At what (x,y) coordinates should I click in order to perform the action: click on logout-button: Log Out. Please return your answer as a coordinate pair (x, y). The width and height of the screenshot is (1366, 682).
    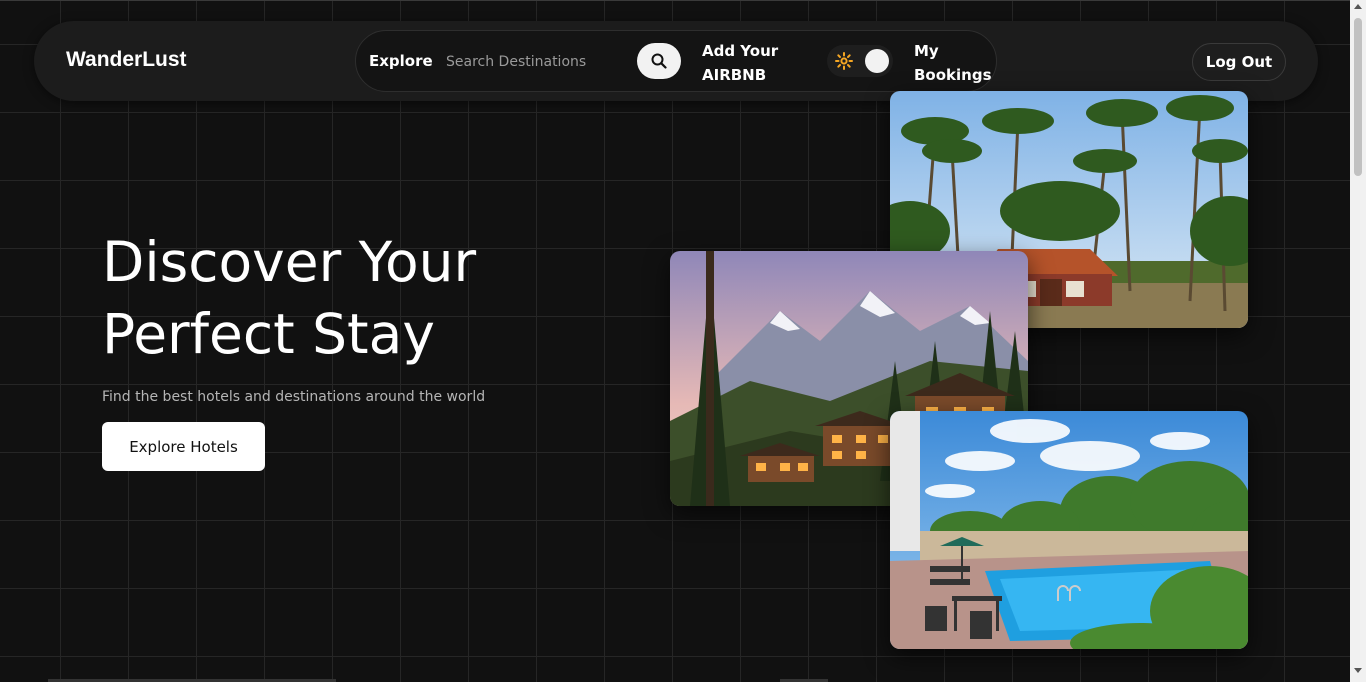
    Looking at the image, I should click on (1239, 62).